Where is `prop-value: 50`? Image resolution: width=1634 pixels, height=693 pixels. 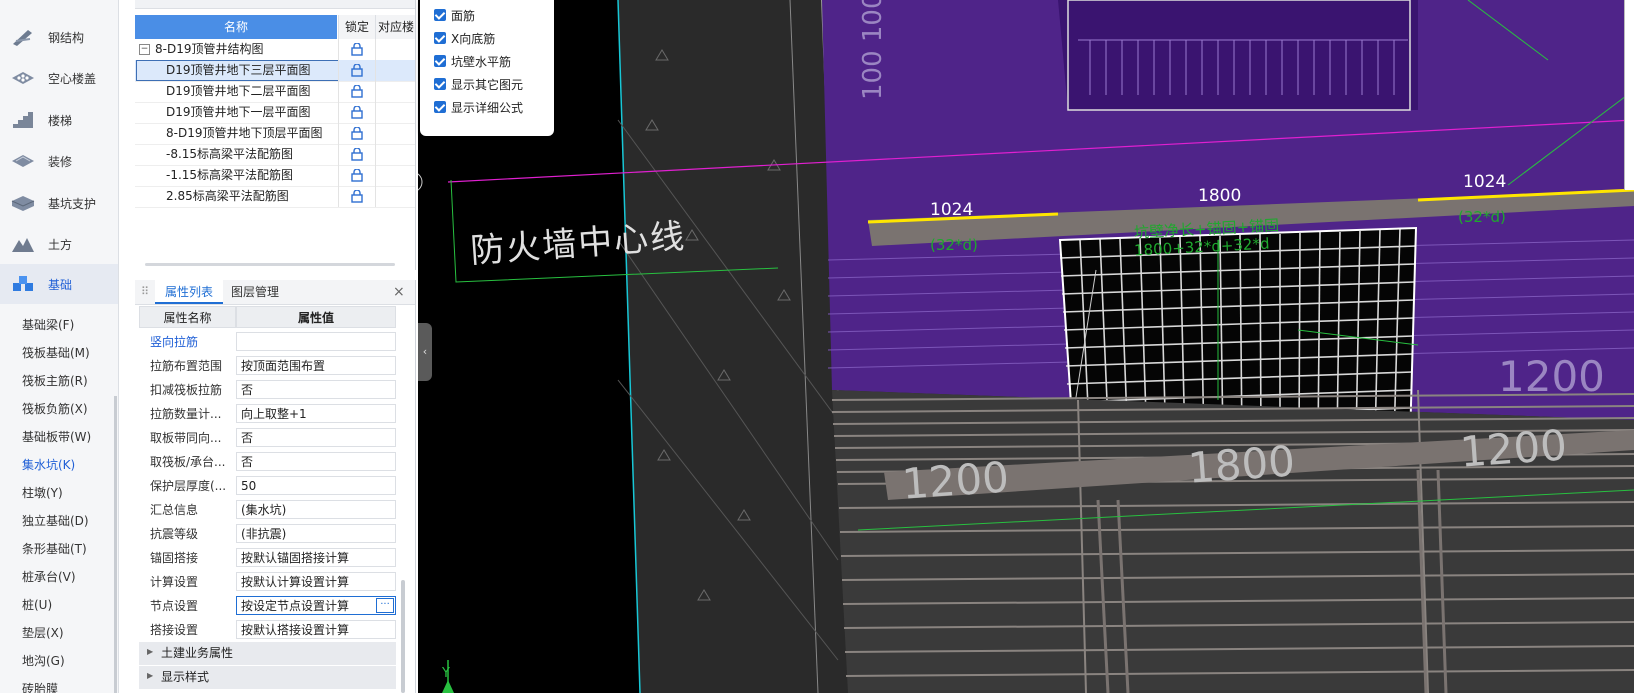 prop-value: 50 is located at coordinates (316, 485).